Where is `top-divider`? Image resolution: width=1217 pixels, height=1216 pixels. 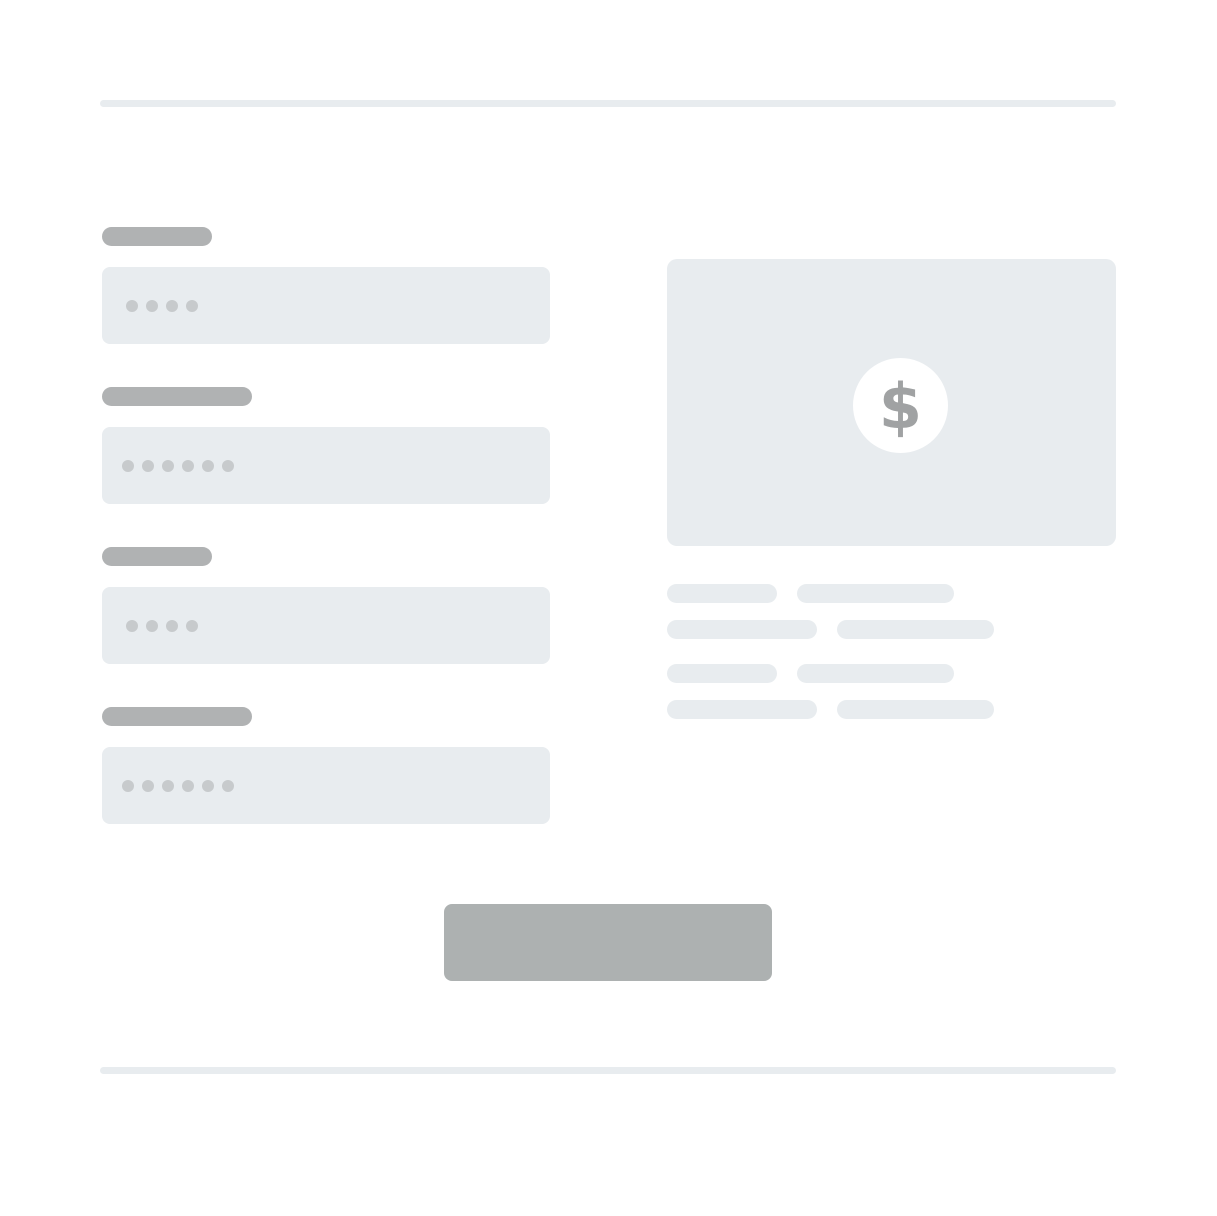 top-divider is located at coordinates (608, 103).